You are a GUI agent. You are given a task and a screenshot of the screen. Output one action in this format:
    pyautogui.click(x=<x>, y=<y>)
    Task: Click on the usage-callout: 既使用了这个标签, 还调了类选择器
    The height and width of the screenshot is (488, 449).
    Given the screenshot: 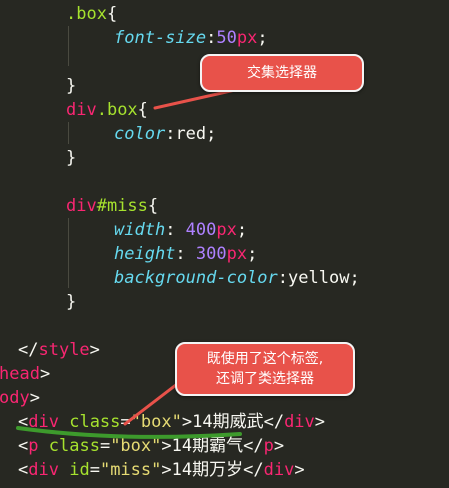 What is the action you would take?
    pyautogui.click(x=265, y=369)
    